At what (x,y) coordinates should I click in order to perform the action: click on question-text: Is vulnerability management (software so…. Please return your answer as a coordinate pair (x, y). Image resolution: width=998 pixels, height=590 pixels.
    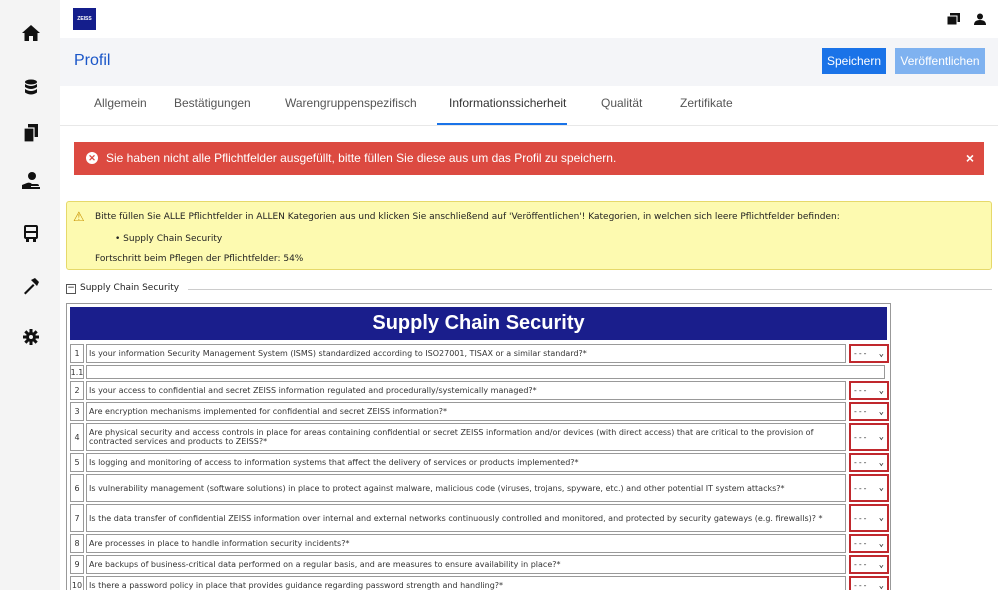
    Looking at the image, I should click on (466, 488).